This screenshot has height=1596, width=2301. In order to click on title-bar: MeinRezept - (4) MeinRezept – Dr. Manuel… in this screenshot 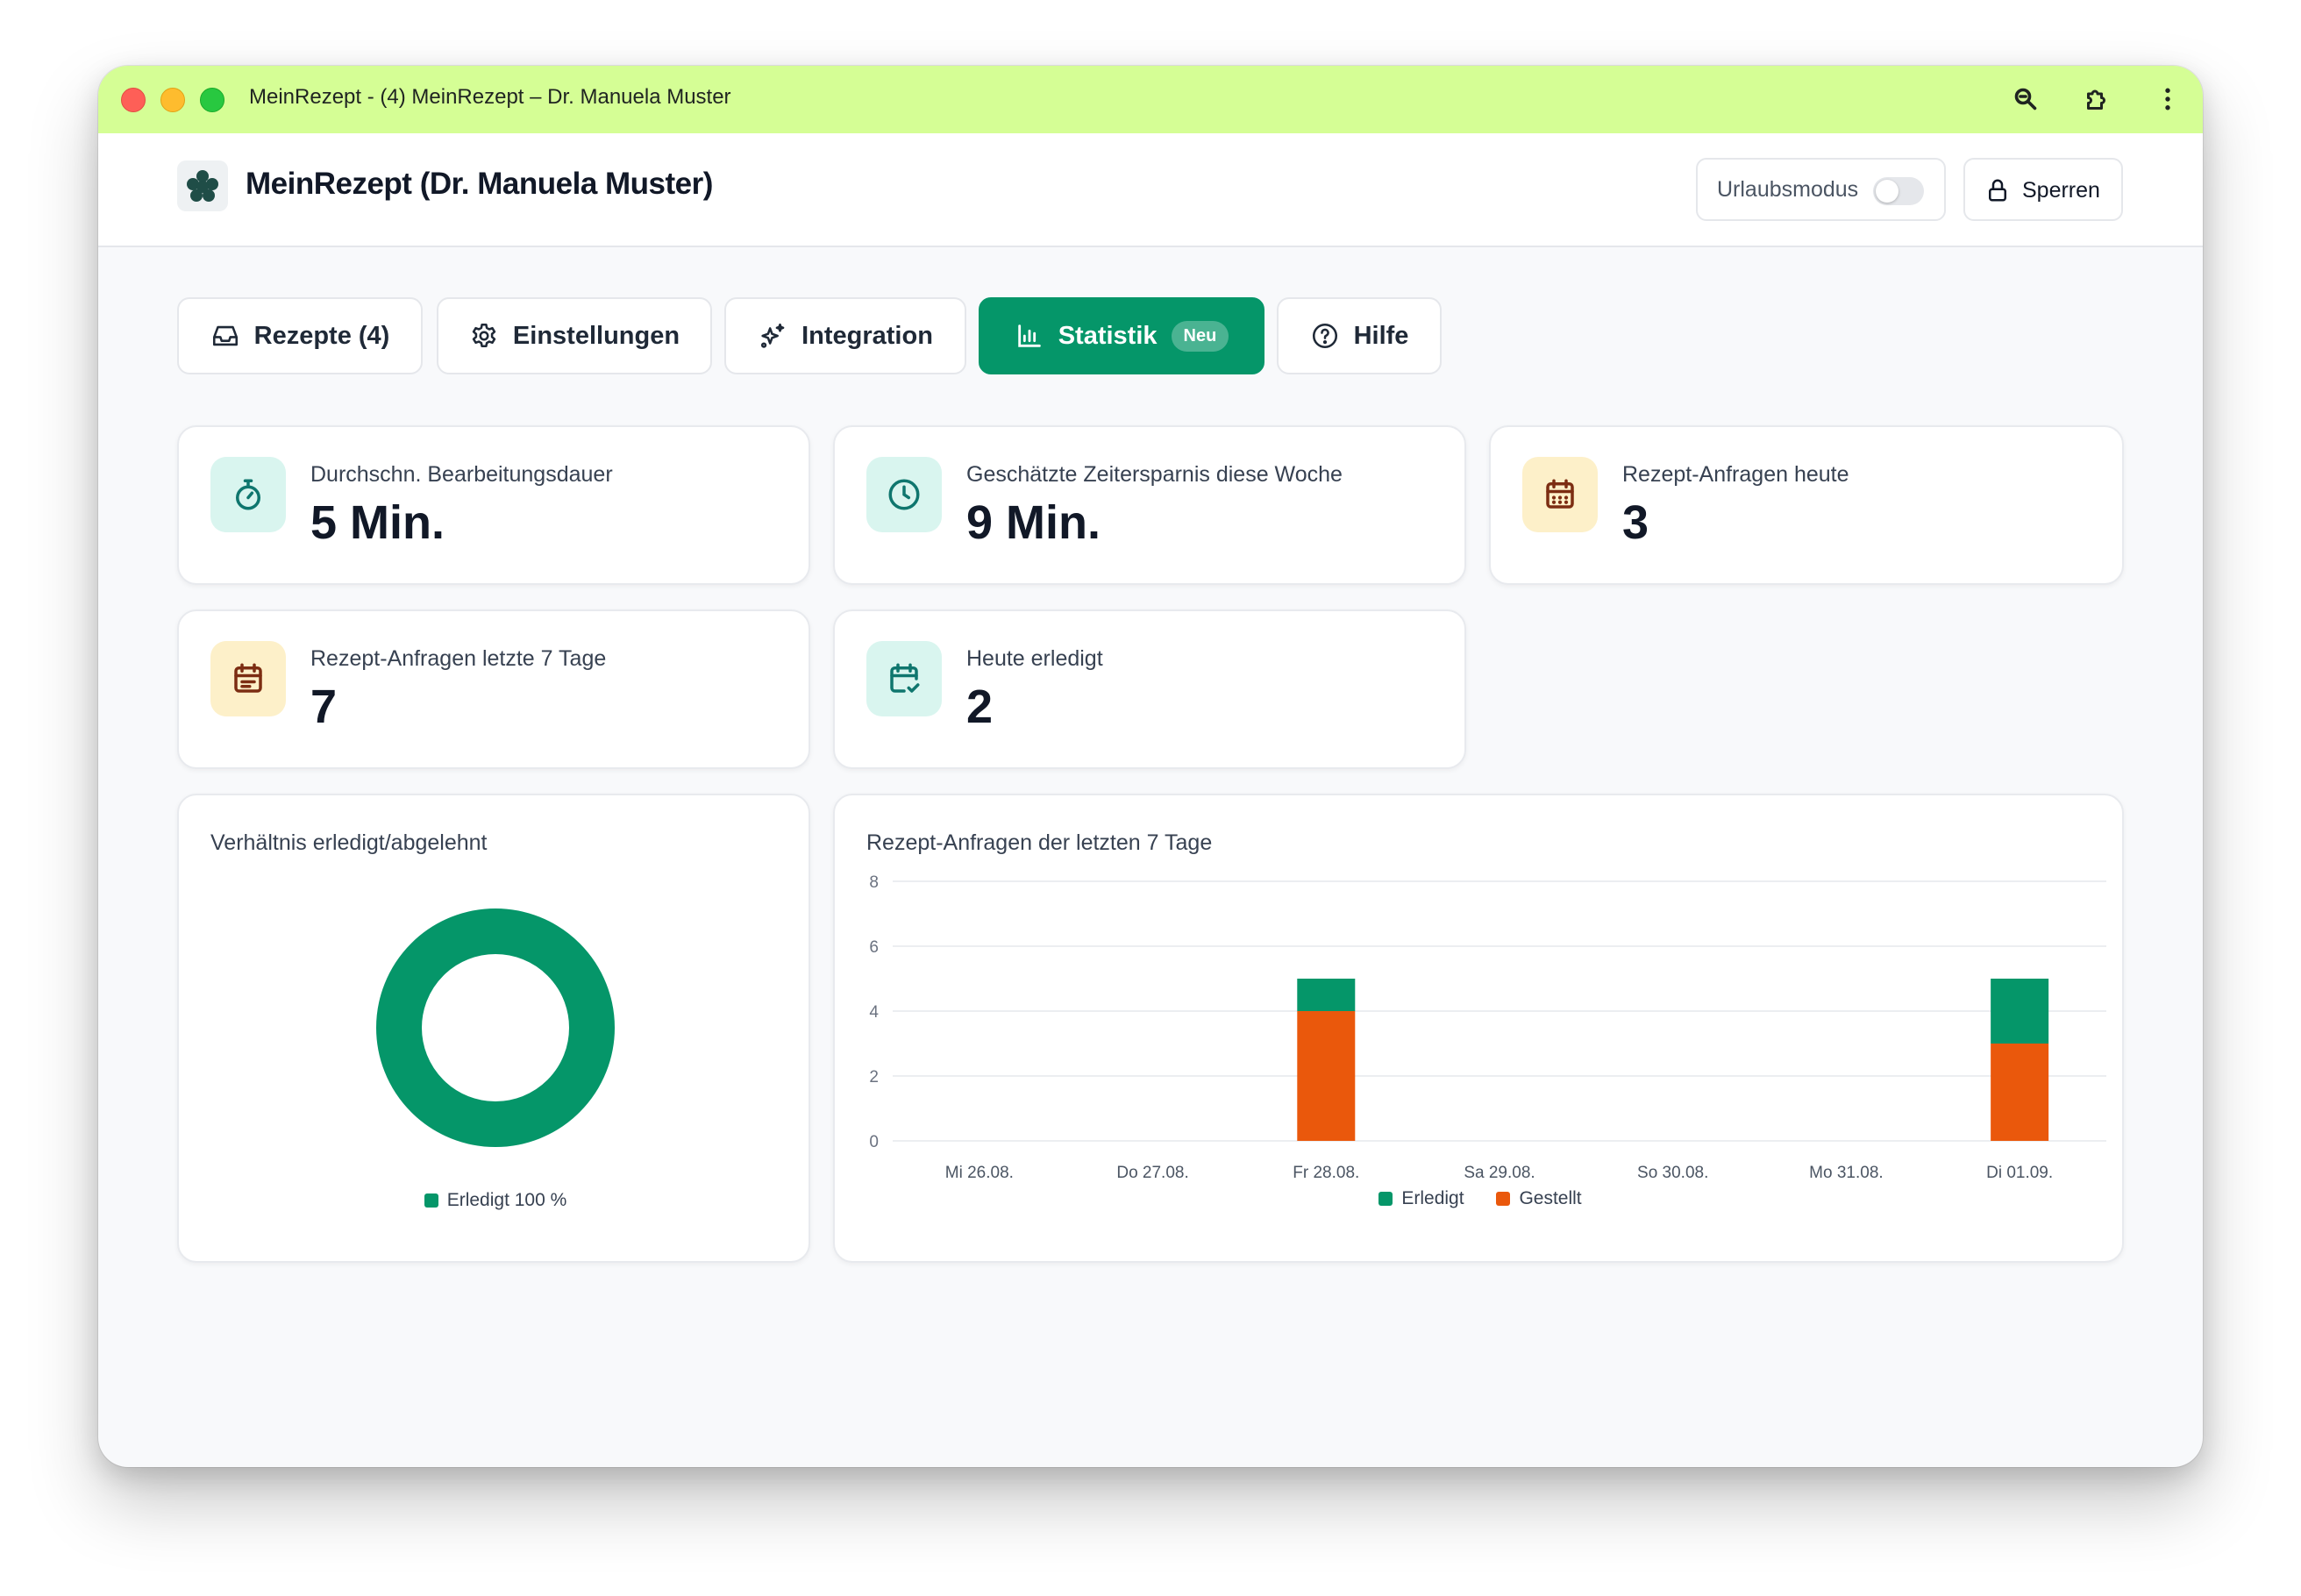, I will do `click(1150, 99)`.